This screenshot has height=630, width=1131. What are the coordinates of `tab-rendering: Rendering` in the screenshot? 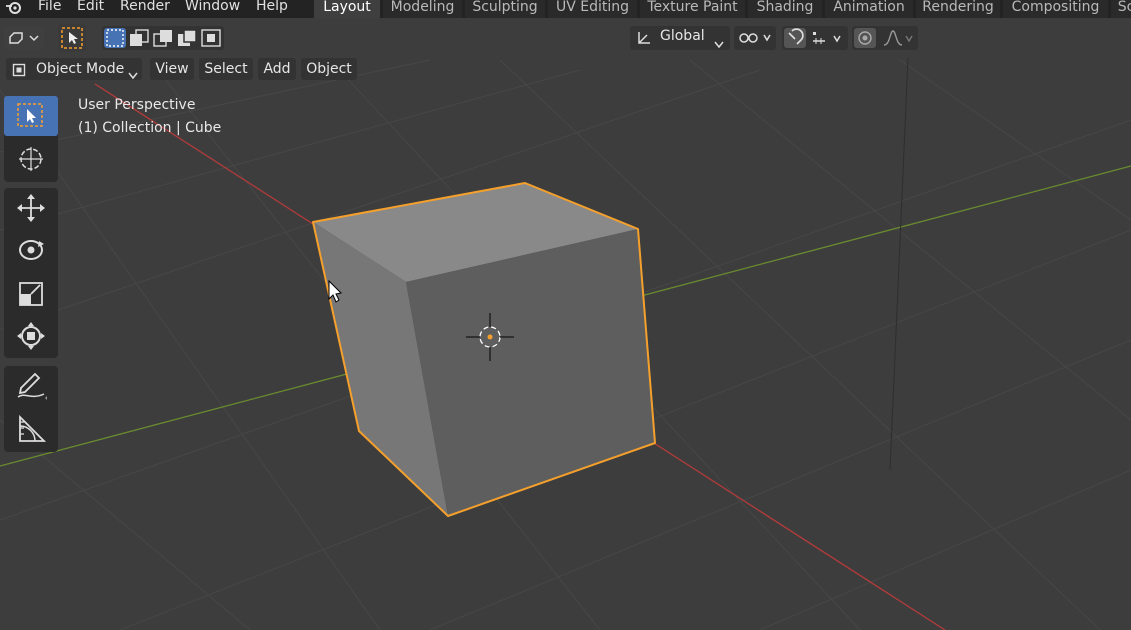 It's located at (958, 9).